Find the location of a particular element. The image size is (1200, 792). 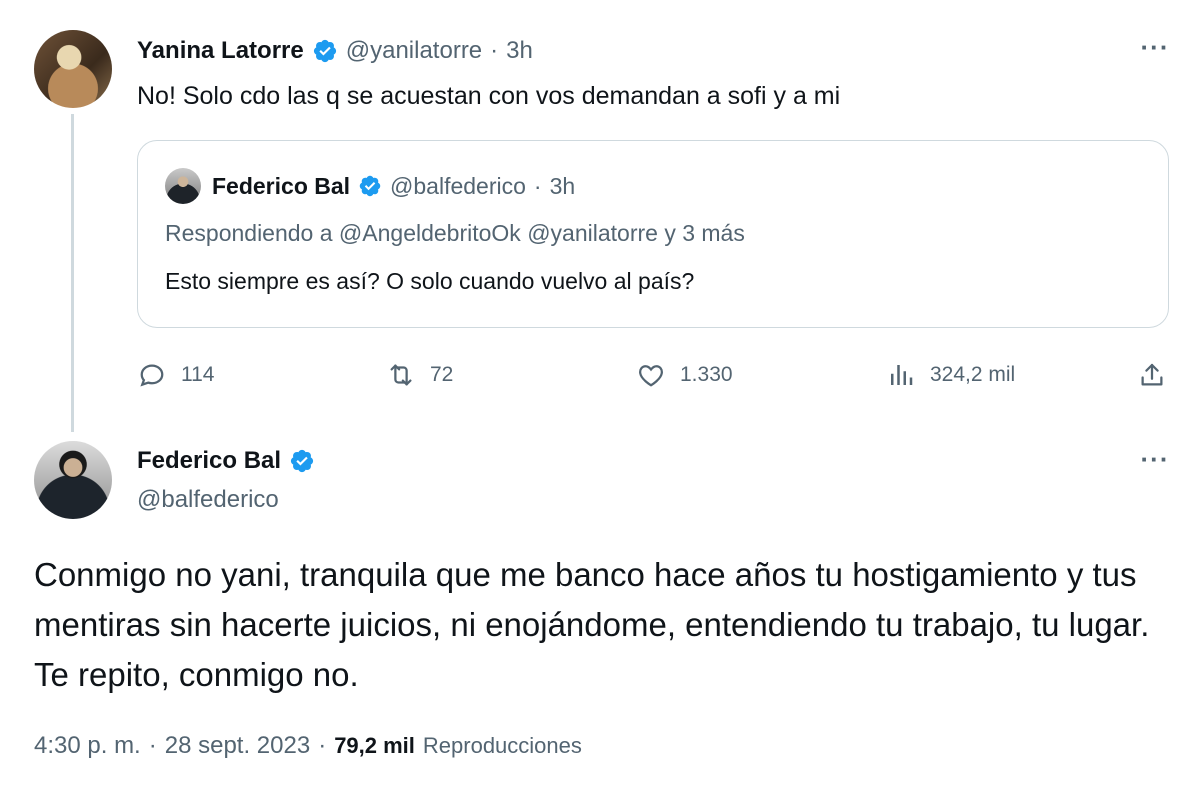

replying-prefix: Respondiendo a is located at coordinates (249, 233).